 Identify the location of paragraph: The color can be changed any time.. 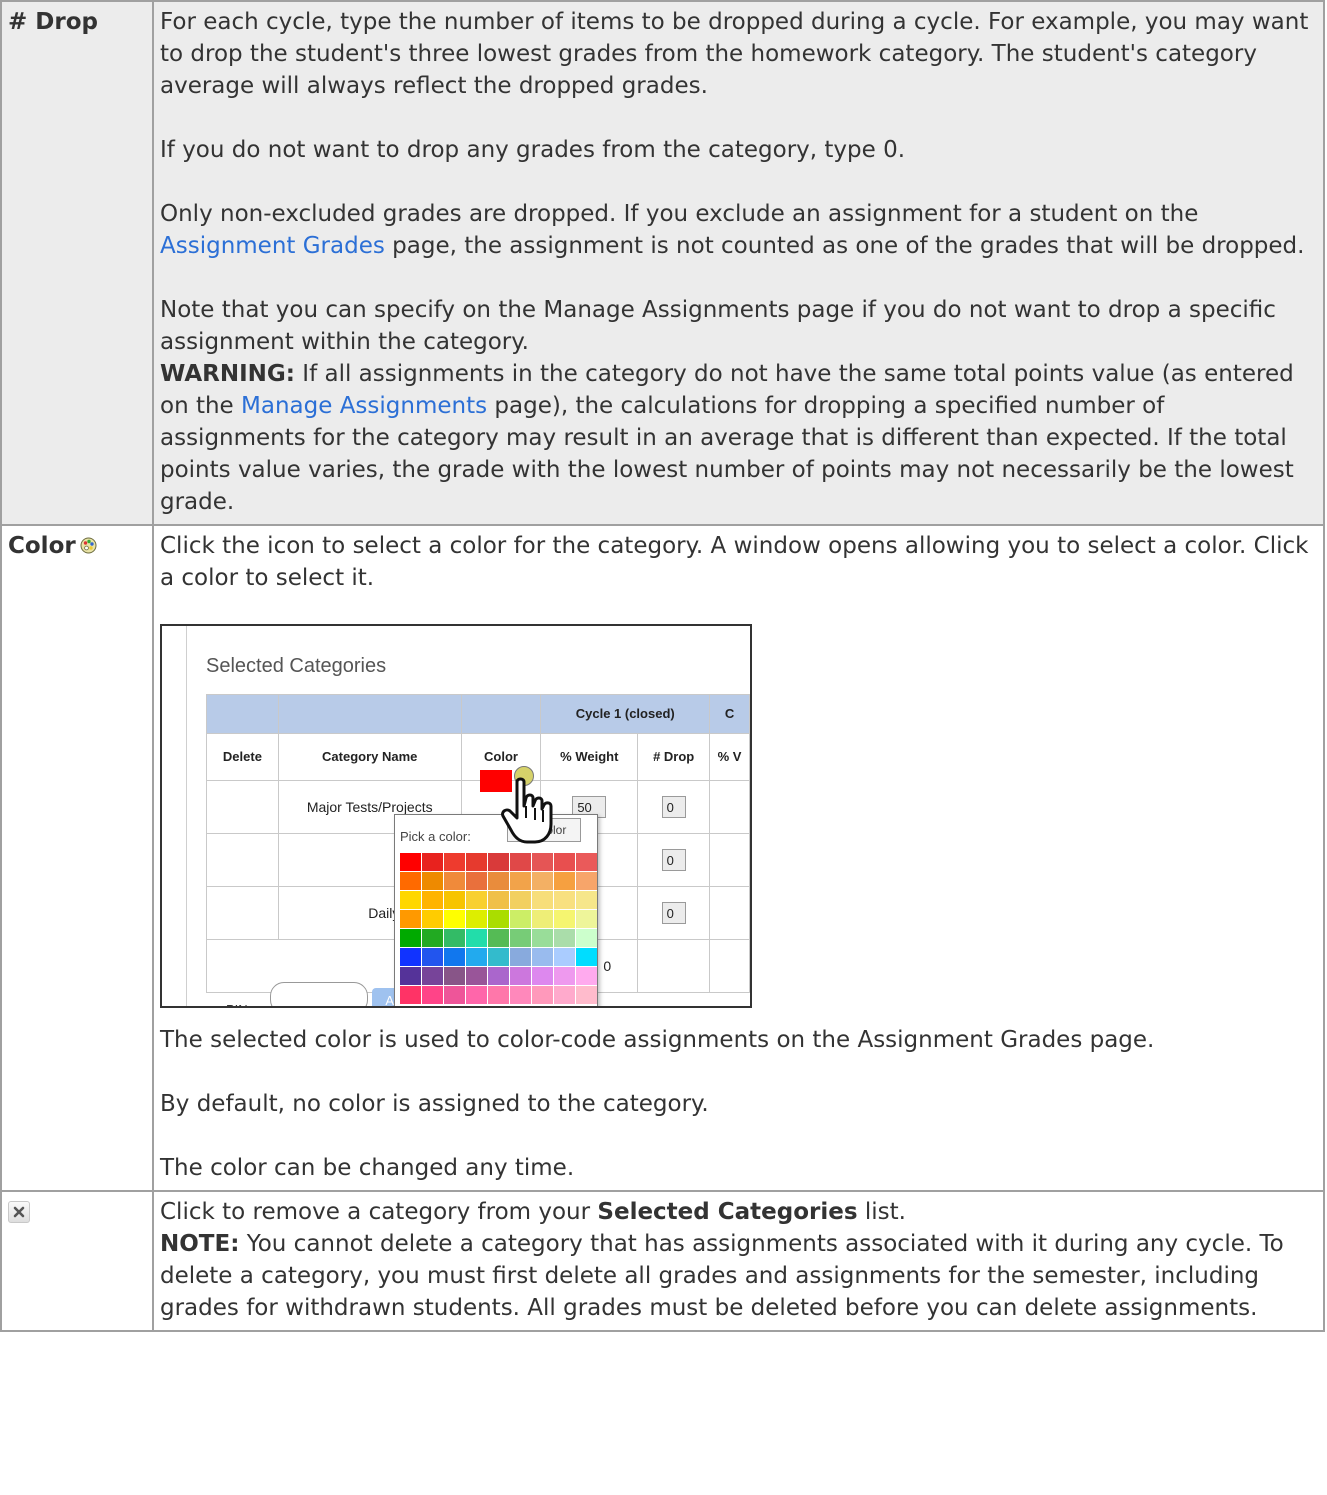
(367, 1168).